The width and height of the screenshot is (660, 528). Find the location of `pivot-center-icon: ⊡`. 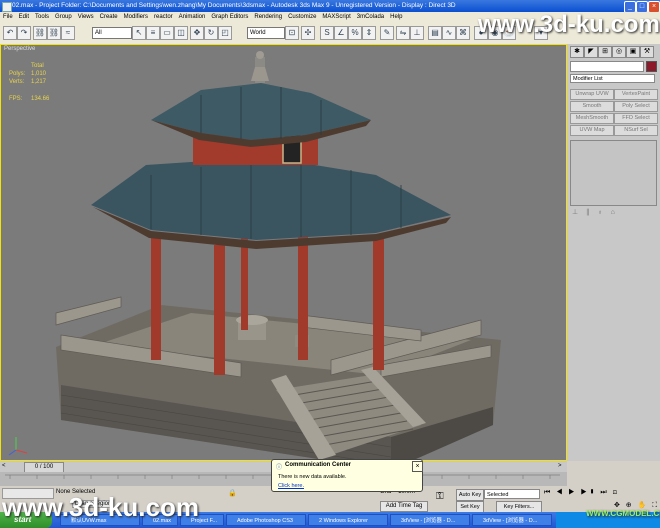

pivot-center-icon: ⊡ is located at coordinates (292, 33).